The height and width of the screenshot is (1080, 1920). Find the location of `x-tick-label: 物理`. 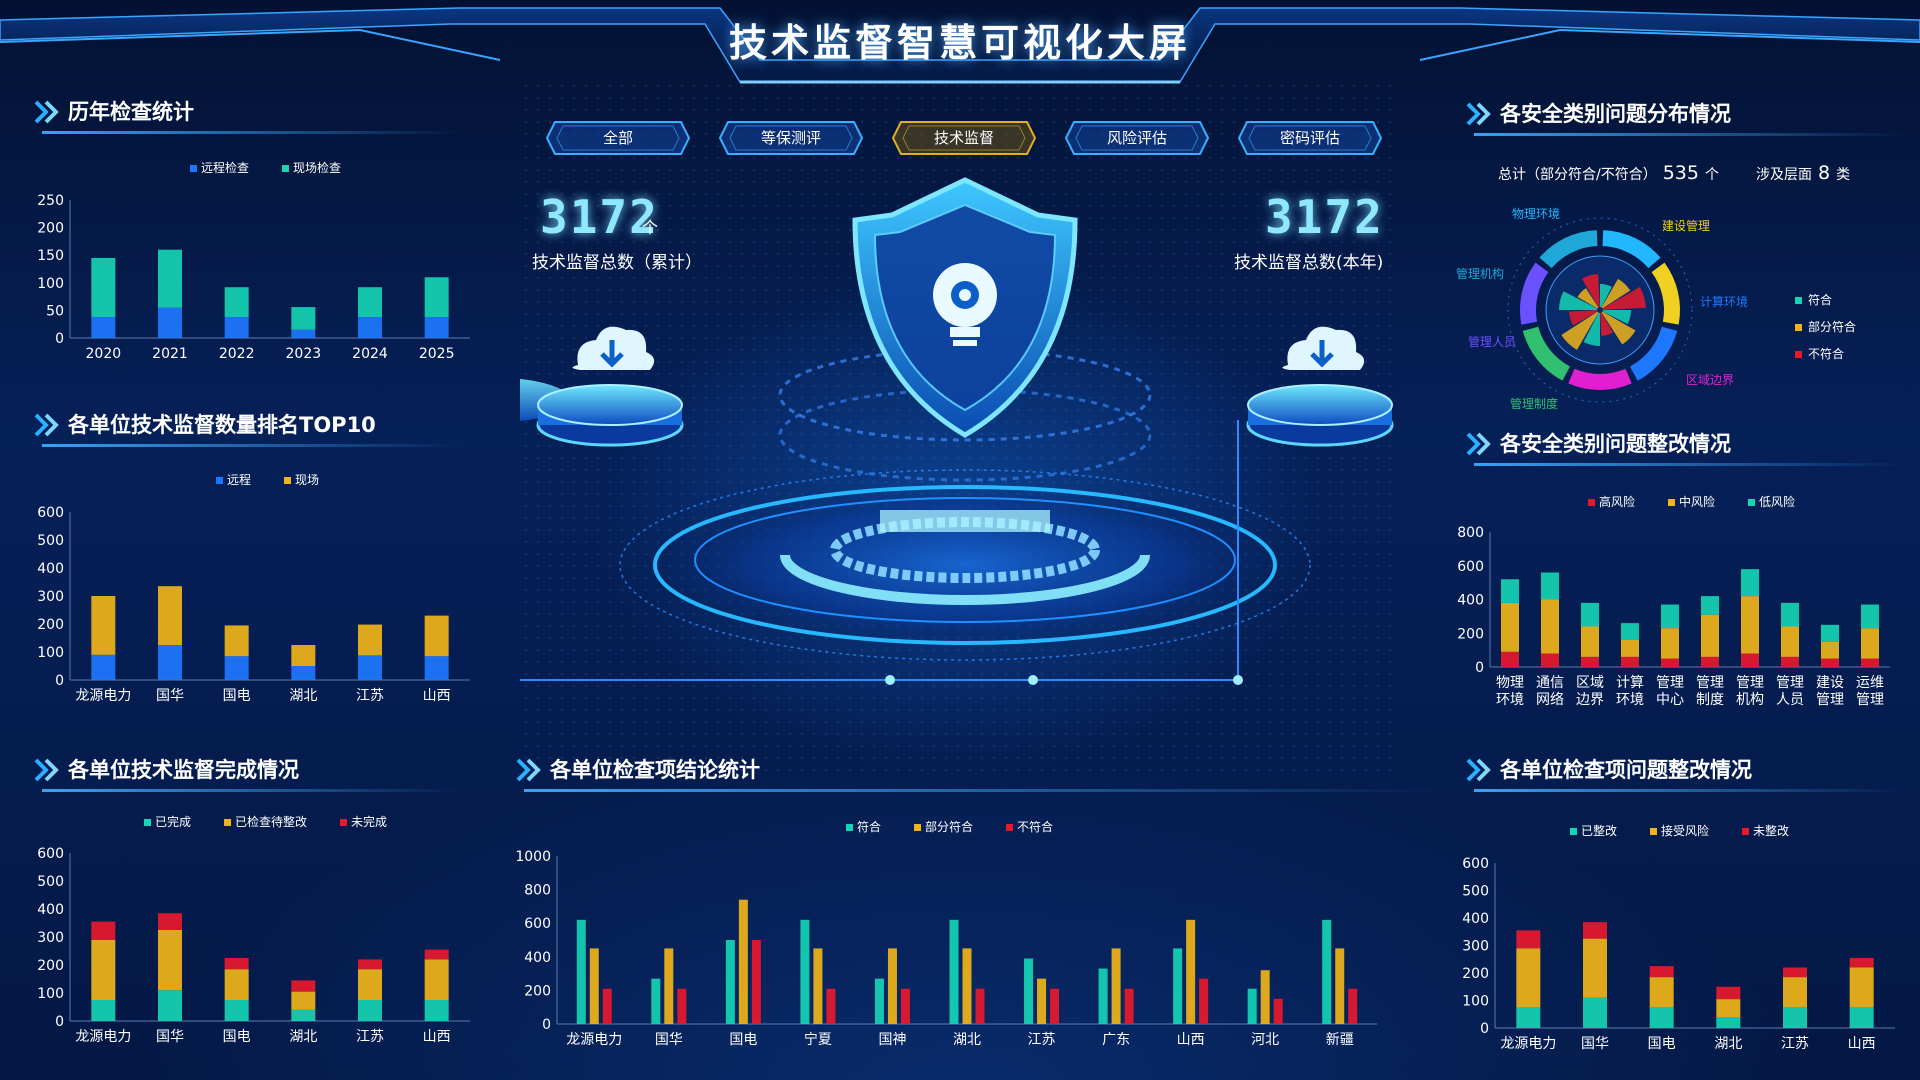

x-tick-label: 物理 is located at coordinates (1510, 683).